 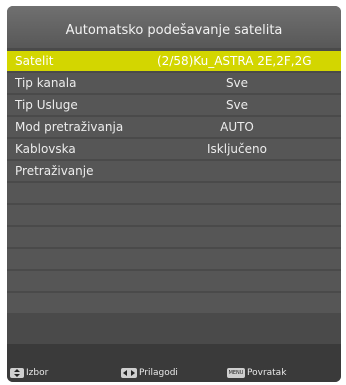 I want to click on hint-adjust-label: Prilagodi, so click(x=158, y=373).